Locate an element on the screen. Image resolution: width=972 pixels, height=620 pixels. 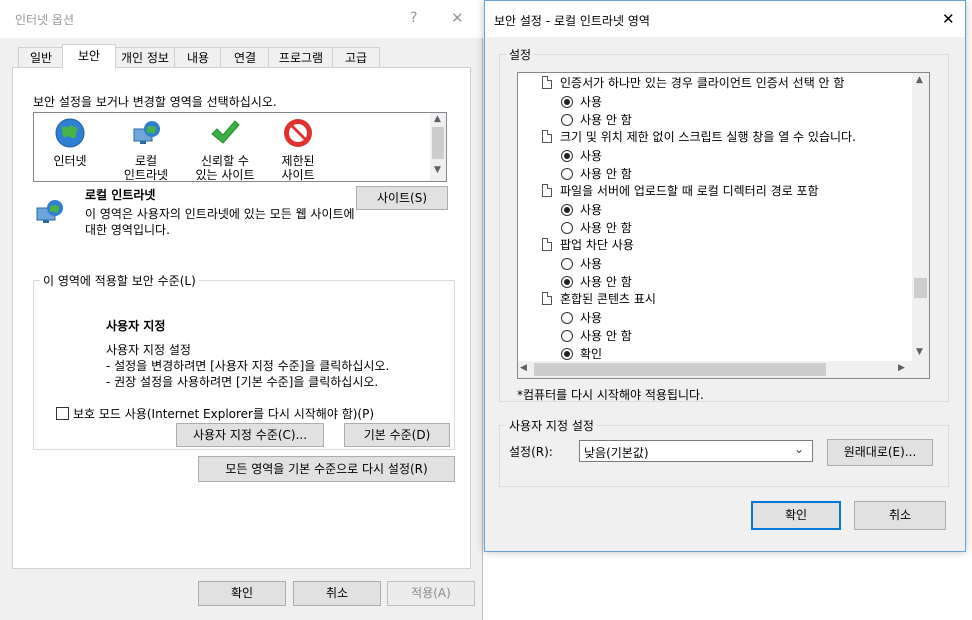
reset-all-zones-button: 모든 영역을 기본 수준으로 다시 설정(R) is located at coordinates (326, 469).